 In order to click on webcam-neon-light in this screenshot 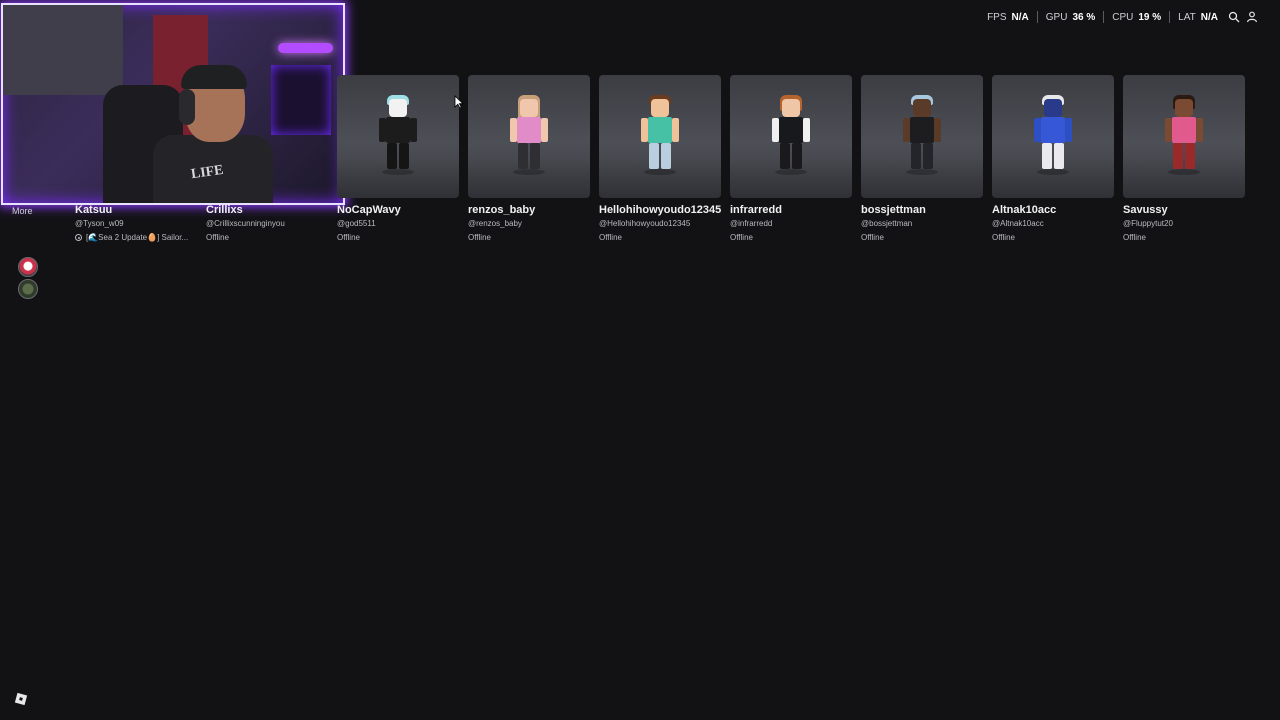, I will do `click(305, 48)`.